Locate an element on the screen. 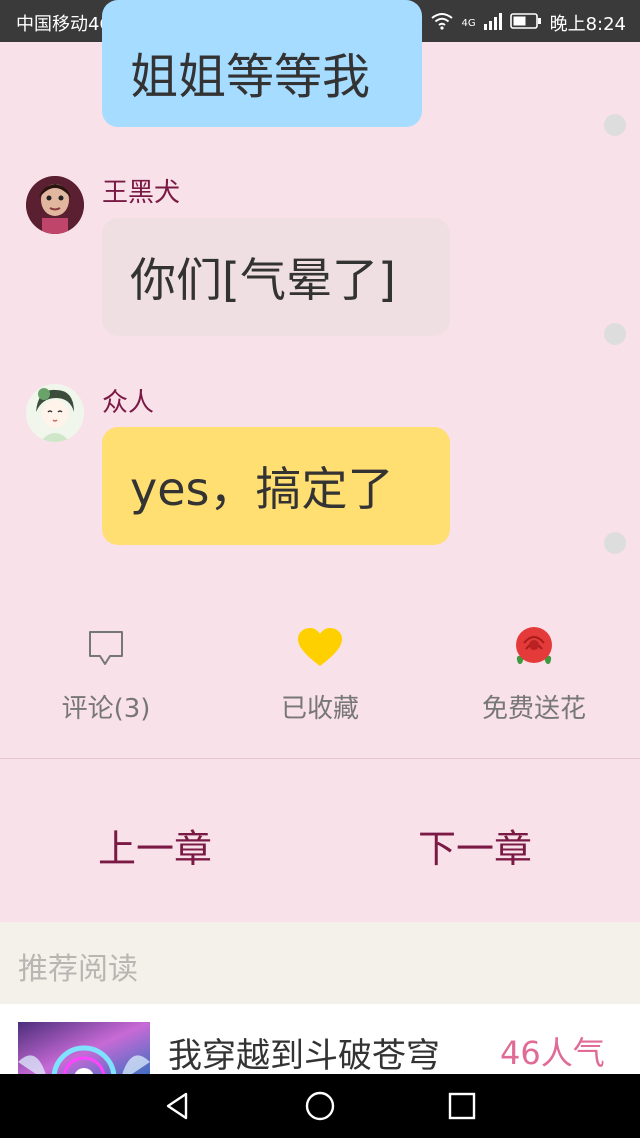 The width and height of the screenshot is (640, 1138). sender-name: 王黑犬 is located at coordinates (141, 193).